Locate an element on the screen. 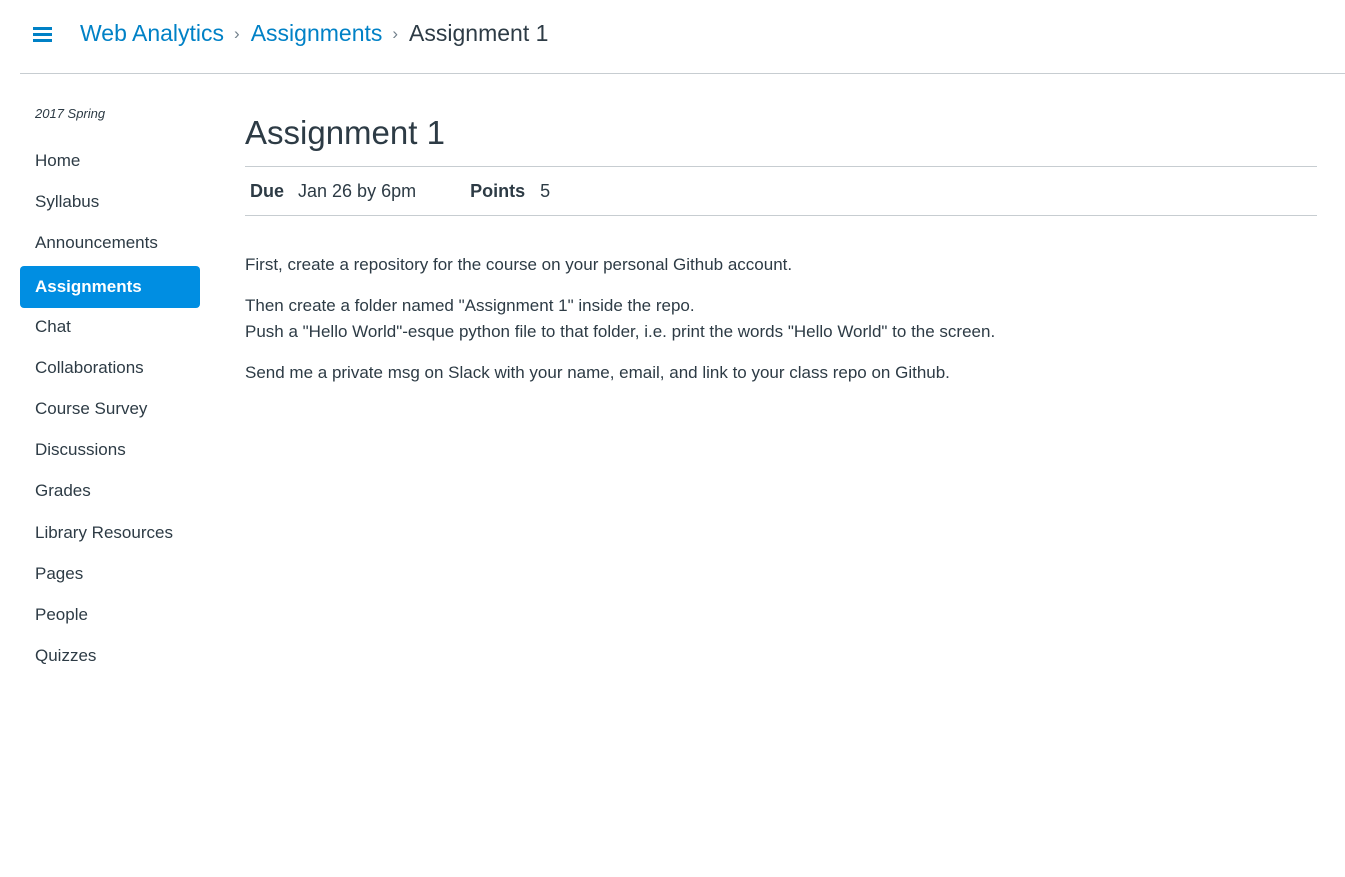 This screenshot has height=877, width=1345. sidebar-item-people: People is located at coordinates (110, 616).